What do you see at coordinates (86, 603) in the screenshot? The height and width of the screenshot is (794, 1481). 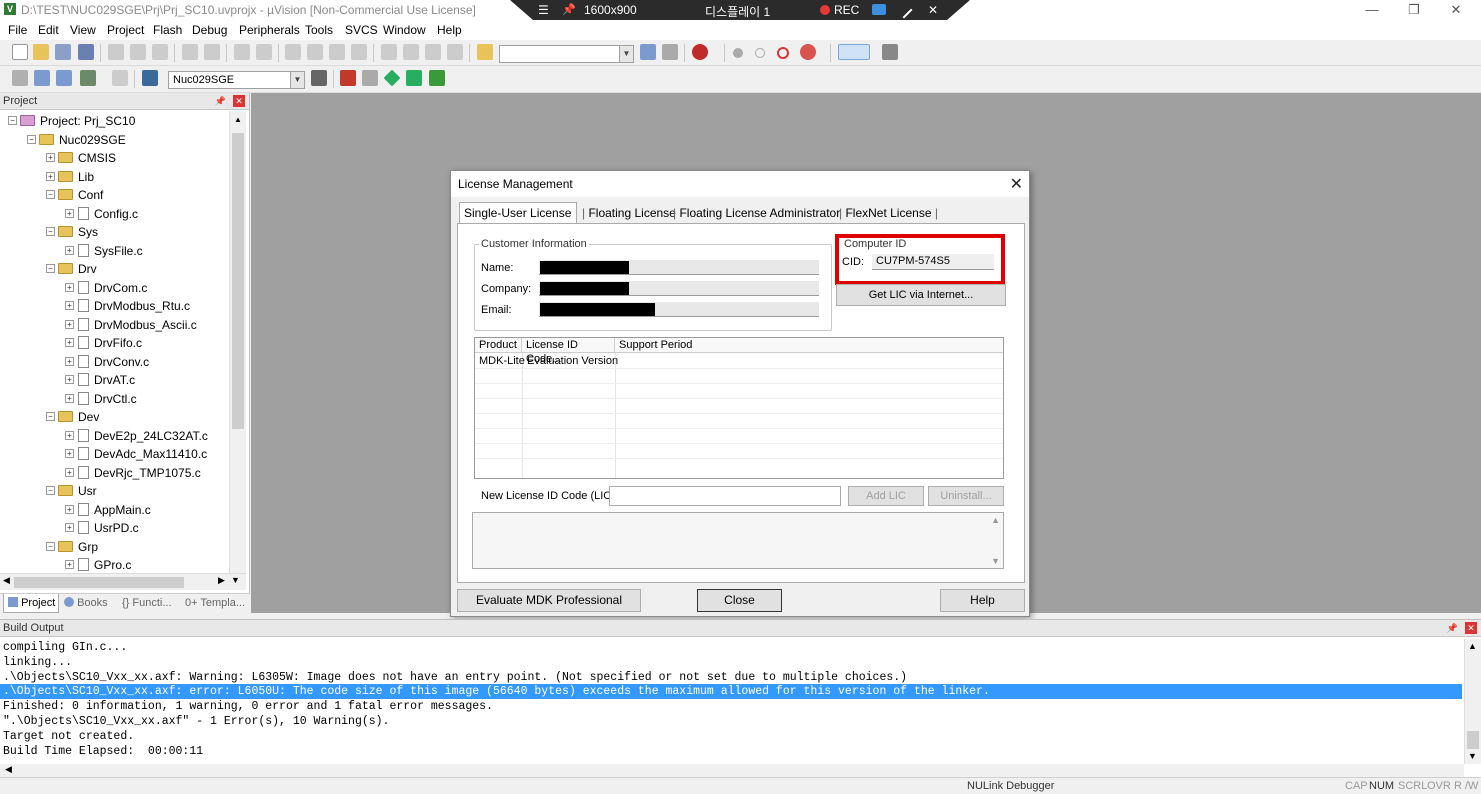 I see `tab-books: Books` at bounding box center [86, 603].